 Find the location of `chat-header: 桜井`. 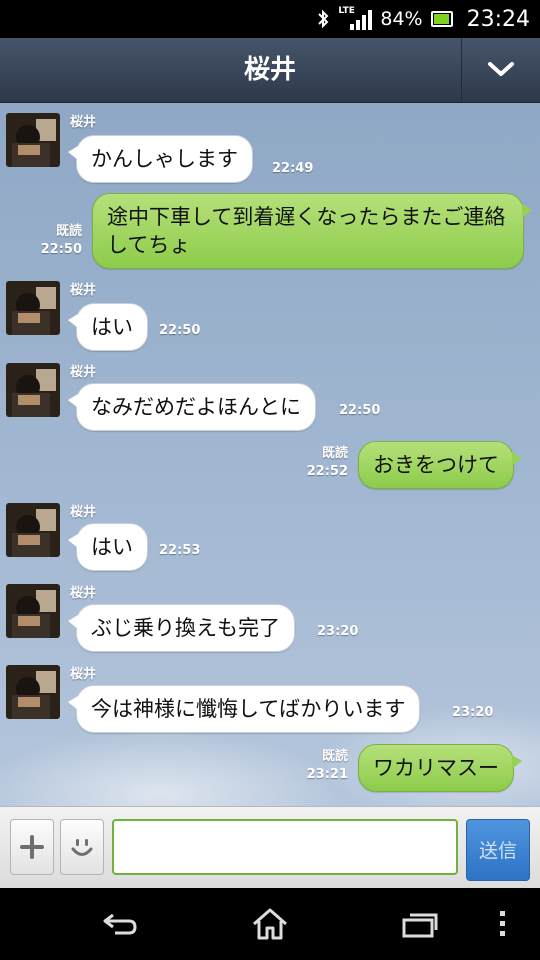

chat-header: 桜井 is located at coordinates (270, 70).